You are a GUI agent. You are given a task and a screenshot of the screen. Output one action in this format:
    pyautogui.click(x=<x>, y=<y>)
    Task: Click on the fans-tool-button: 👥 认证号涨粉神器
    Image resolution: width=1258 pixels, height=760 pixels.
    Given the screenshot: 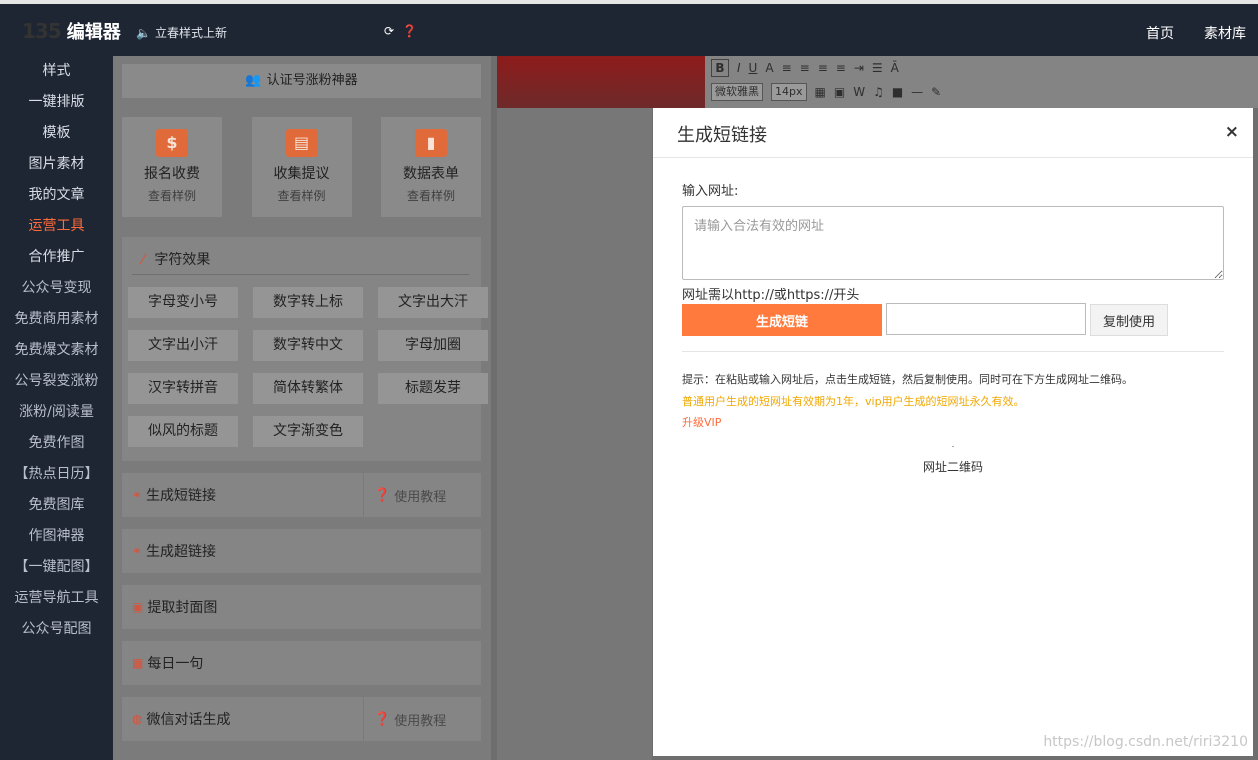 What is the action you would take?
    pyautogui.click(x=301, y=81)
    